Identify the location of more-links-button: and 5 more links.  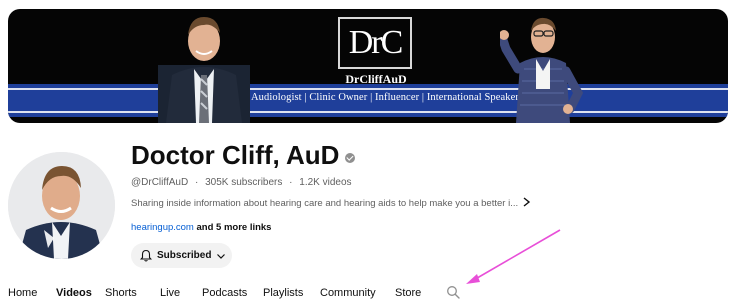
(234, 227).